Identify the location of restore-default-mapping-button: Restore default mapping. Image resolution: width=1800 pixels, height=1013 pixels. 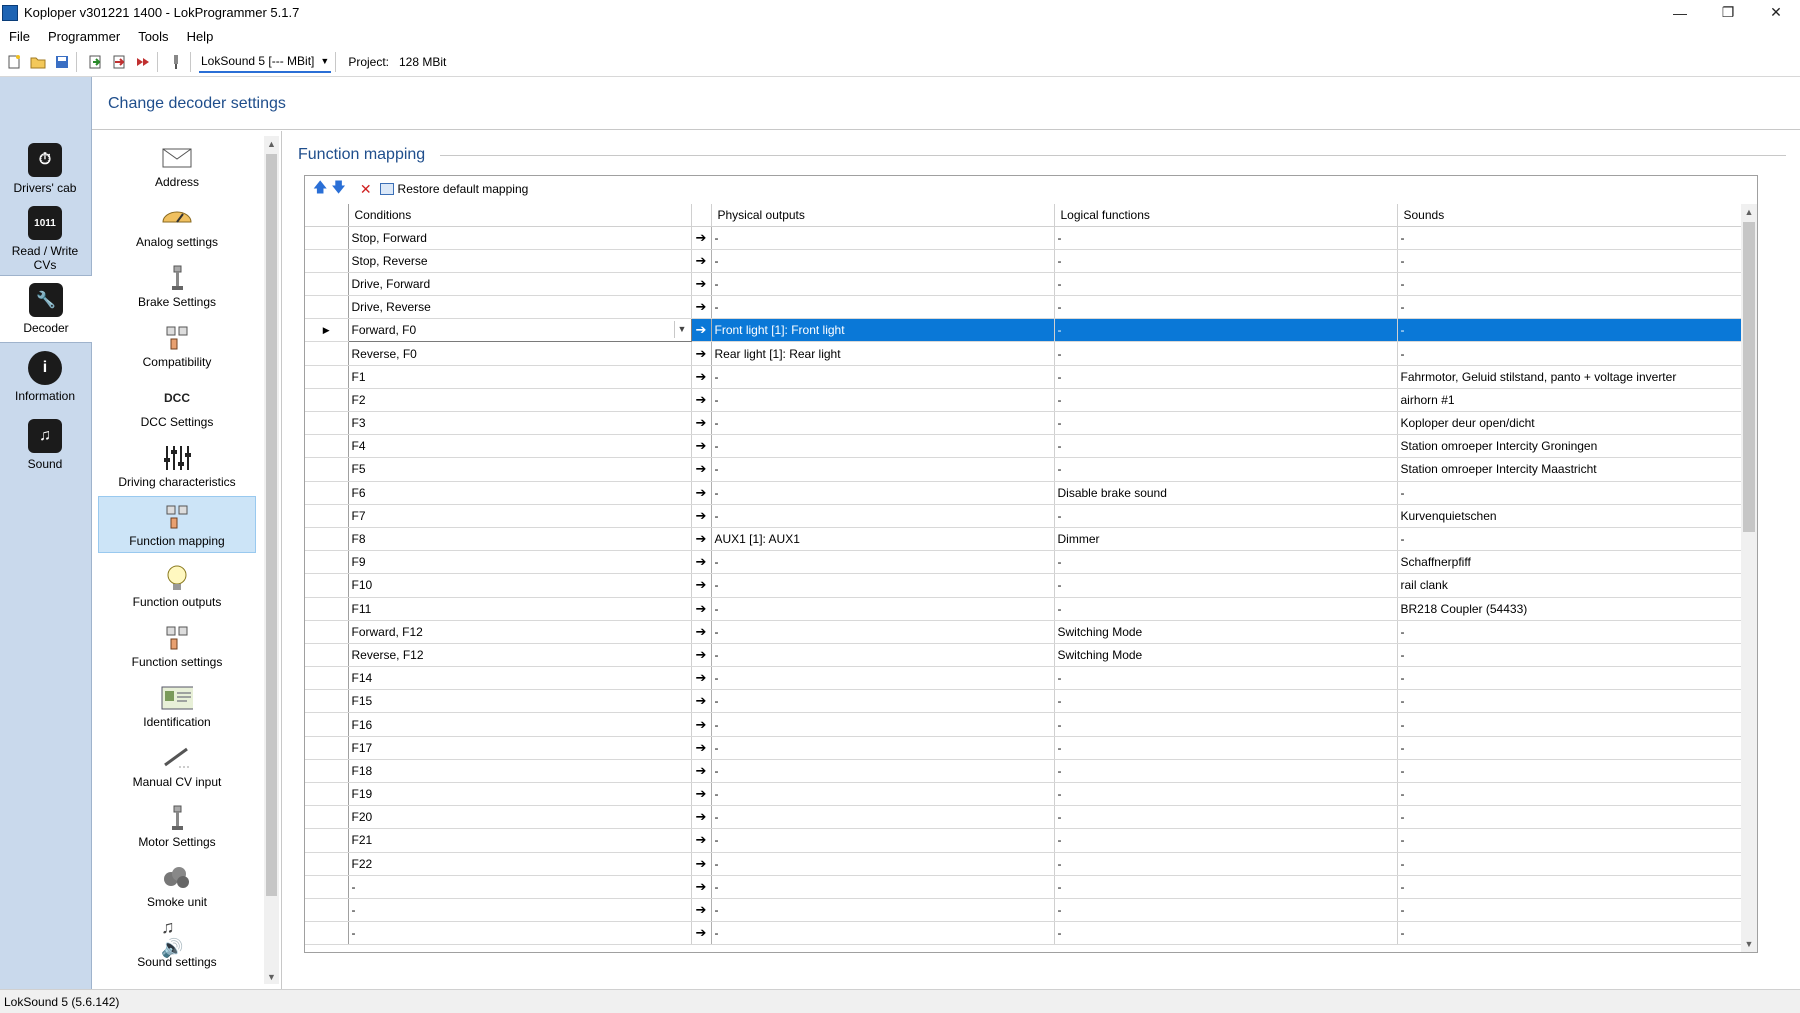
(453, 189).